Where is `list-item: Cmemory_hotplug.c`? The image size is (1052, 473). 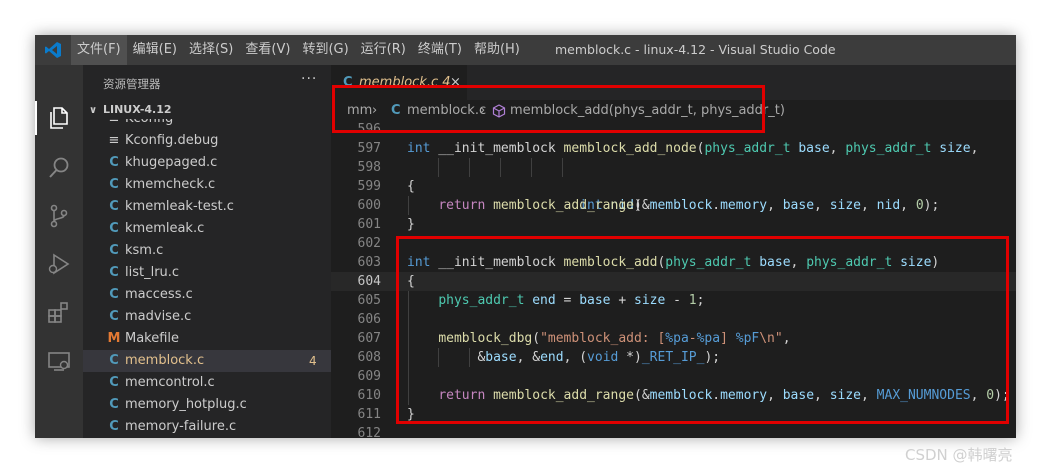 list-item: Cmemory_hotplug.c is located at coordinates (207, 405).